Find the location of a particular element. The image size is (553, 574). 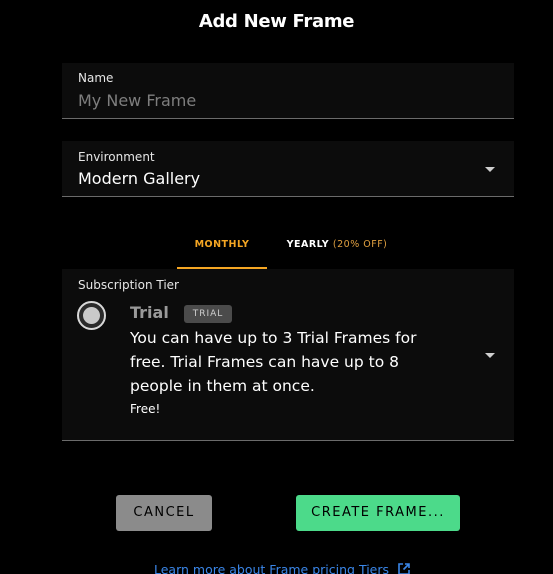

external-link-icon is located at coordinates (404, 568).